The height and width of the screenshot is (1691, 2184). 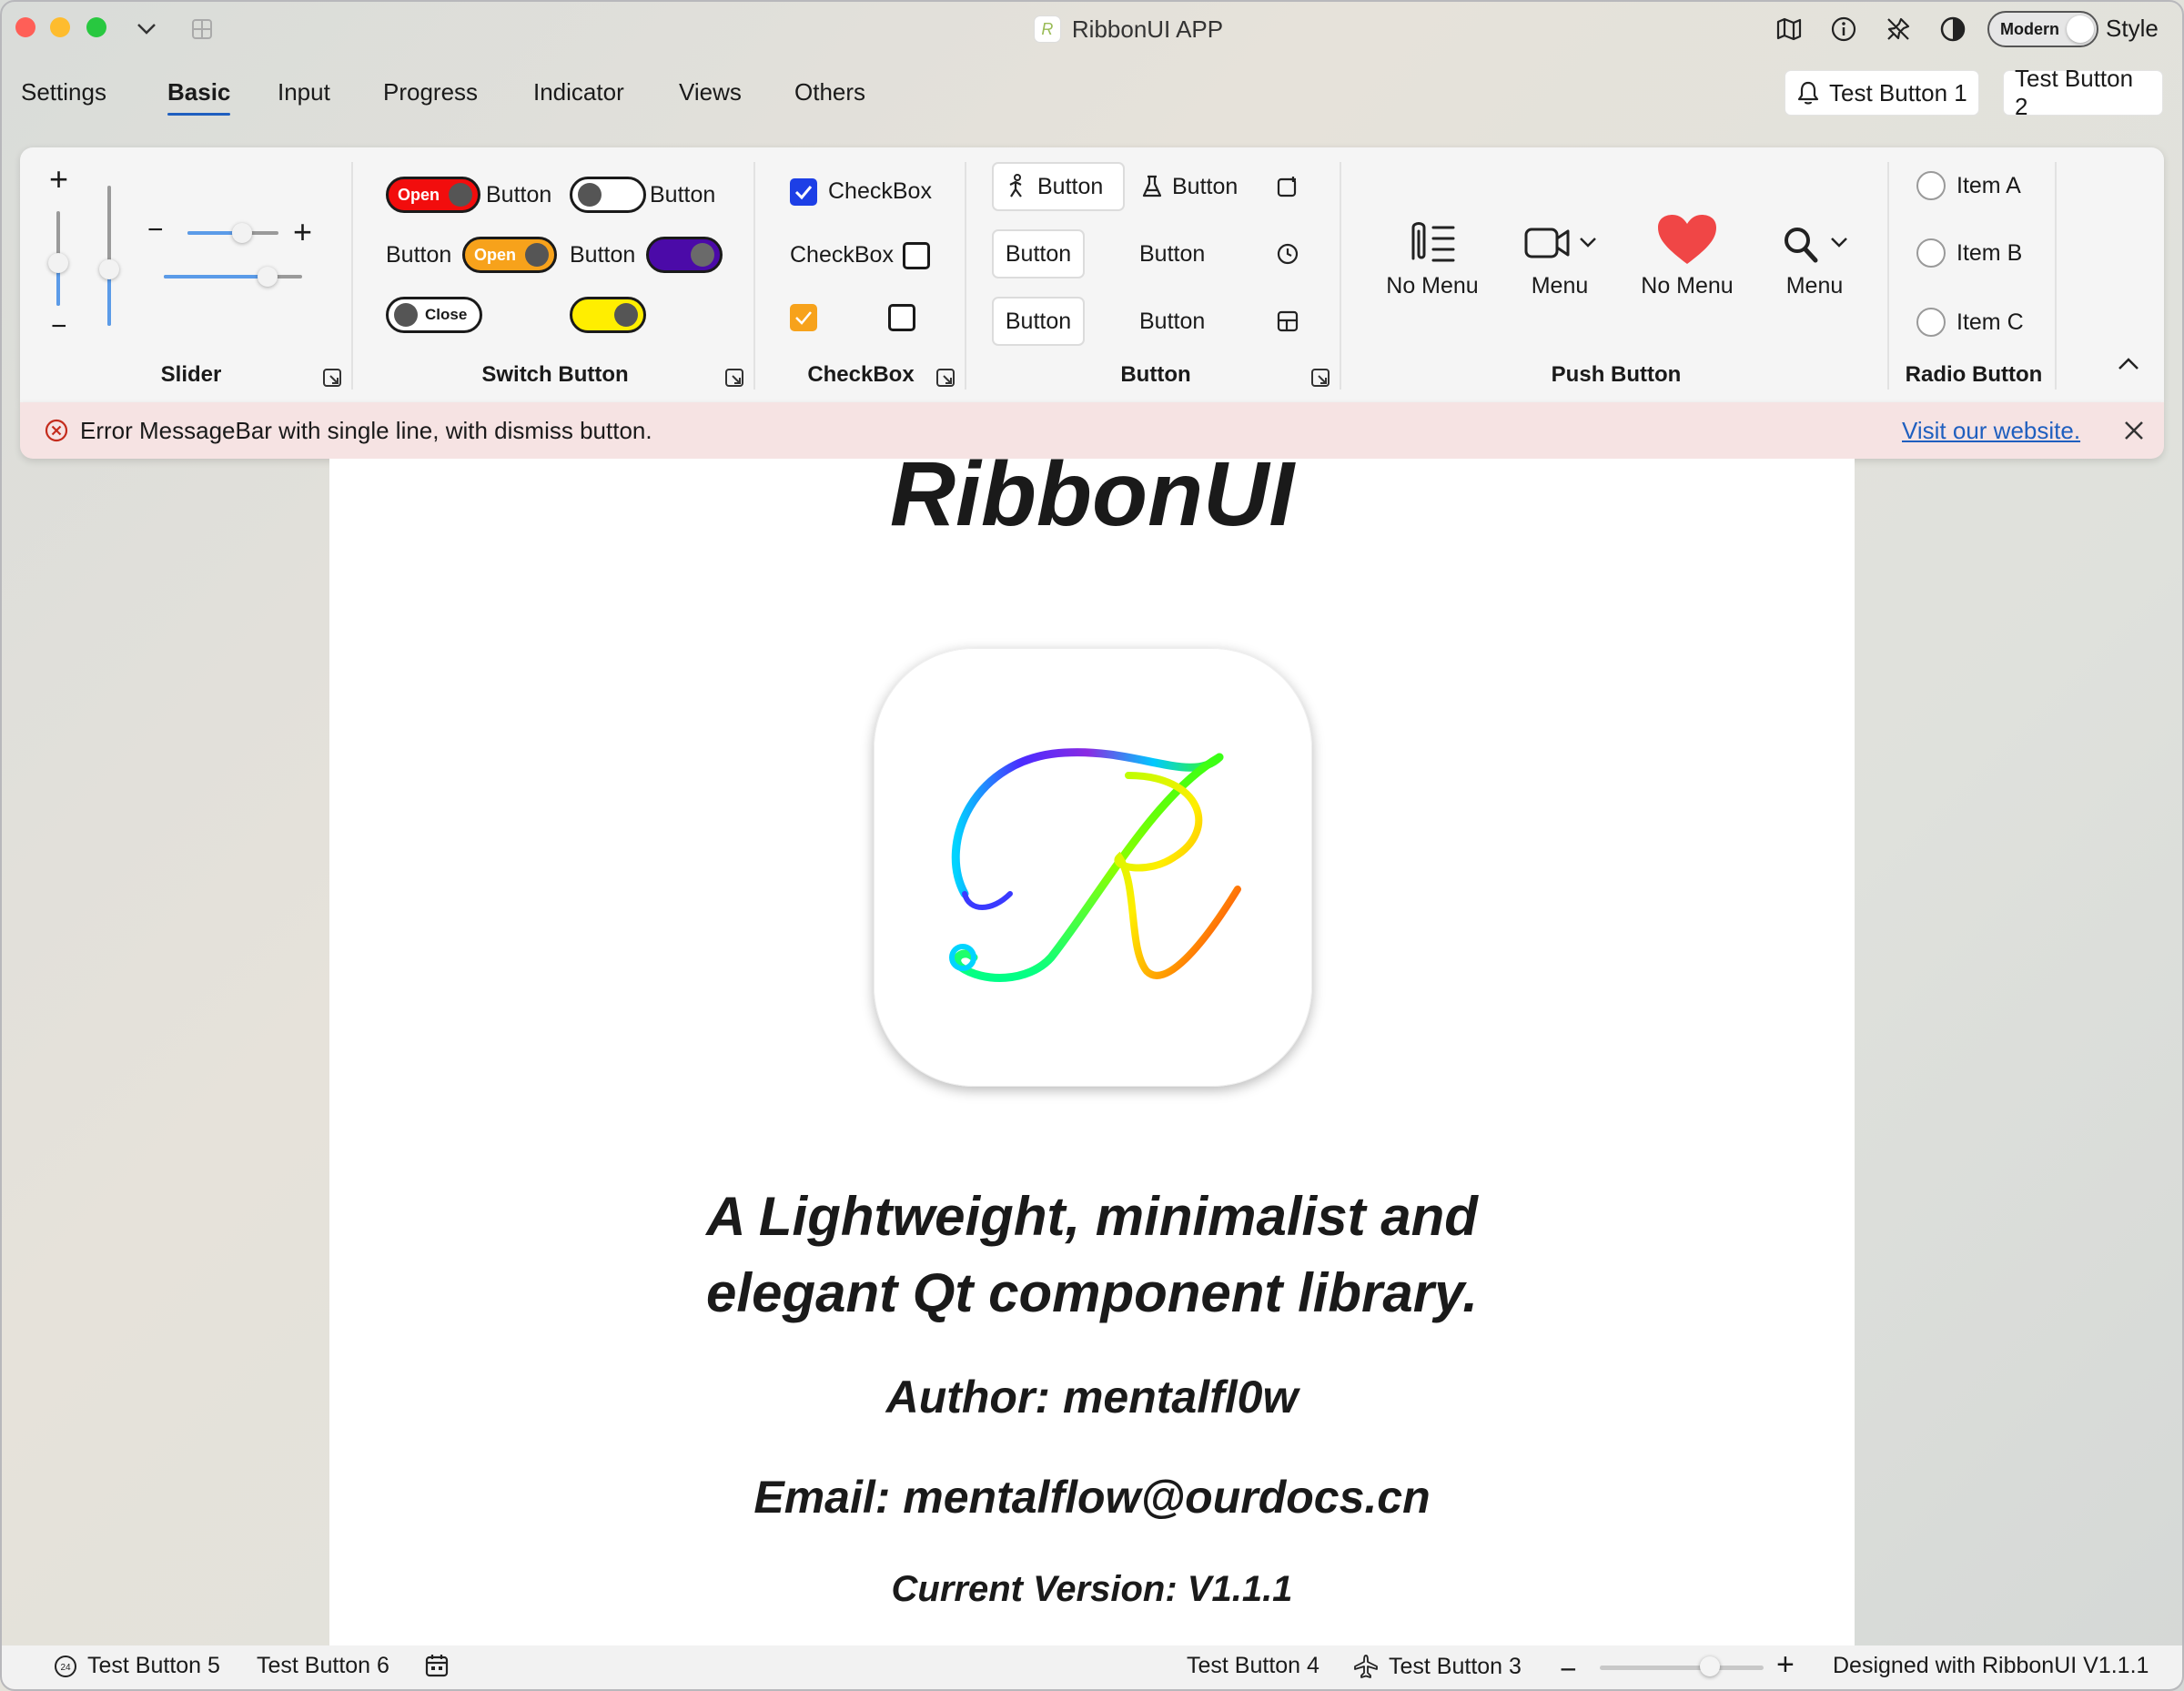 What do you see at coordinates (1682, 1666) in the screenshot?
I see `zoom-slider` at bounding box center [1682, 1666].